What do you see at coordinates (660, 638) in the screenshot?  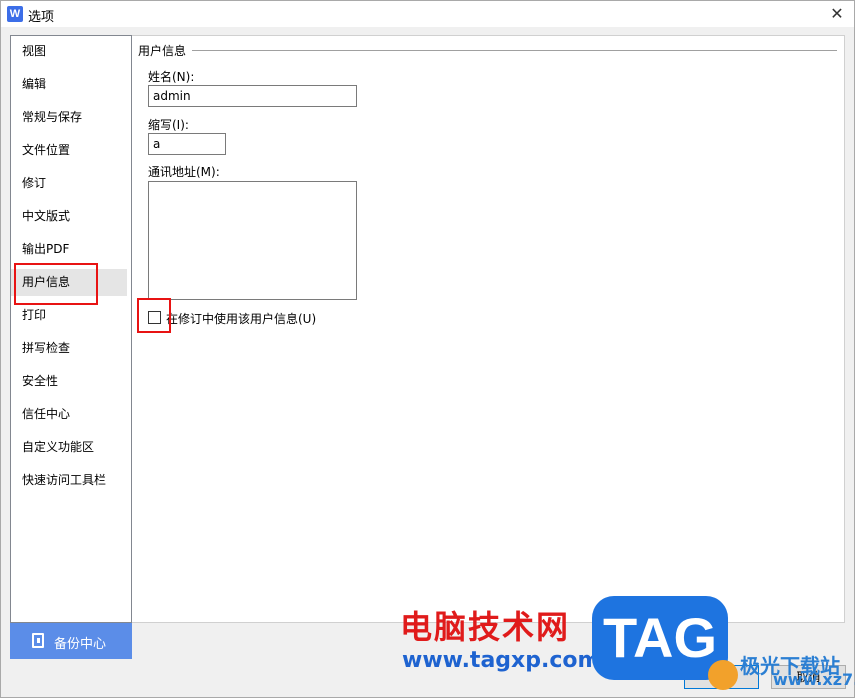 I see `watermark-tag-logo: TAG` at bounding box center [660, 638].